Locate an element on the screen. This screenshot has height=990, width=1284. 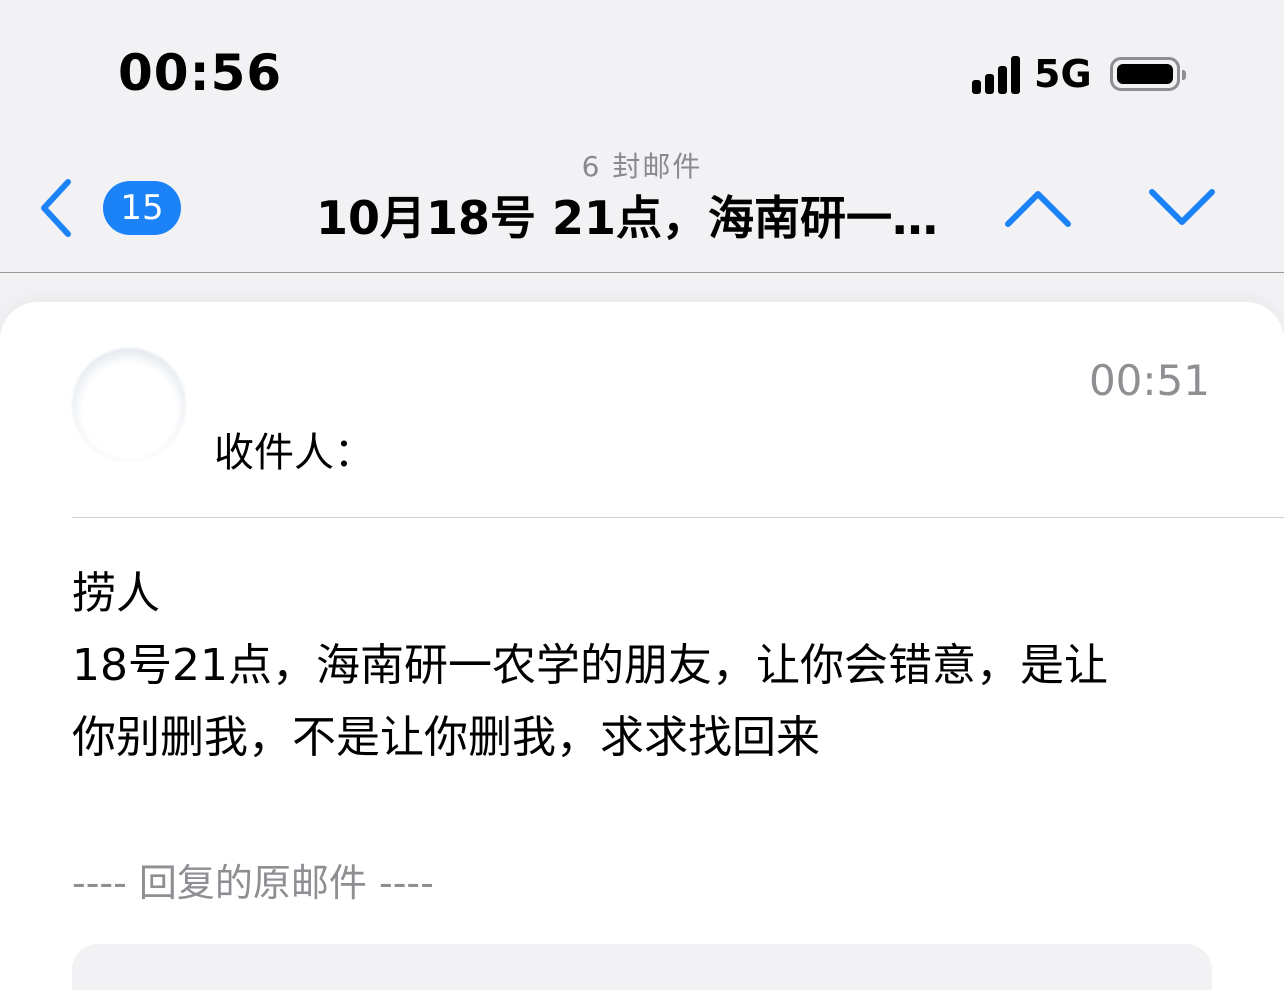
network-type: 5G is located at coordinates (1063, 74).